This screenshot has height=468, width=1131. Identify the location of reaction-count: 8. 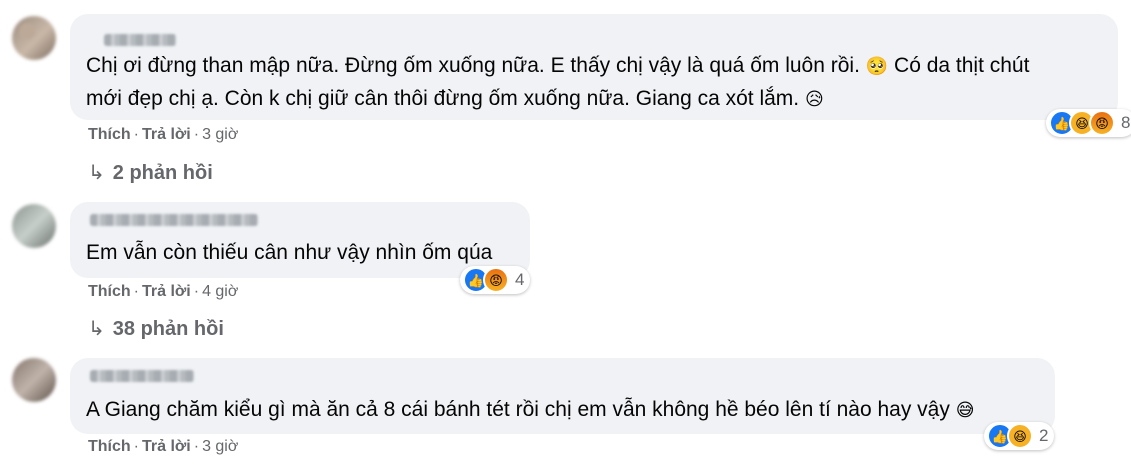
(1126, 122).